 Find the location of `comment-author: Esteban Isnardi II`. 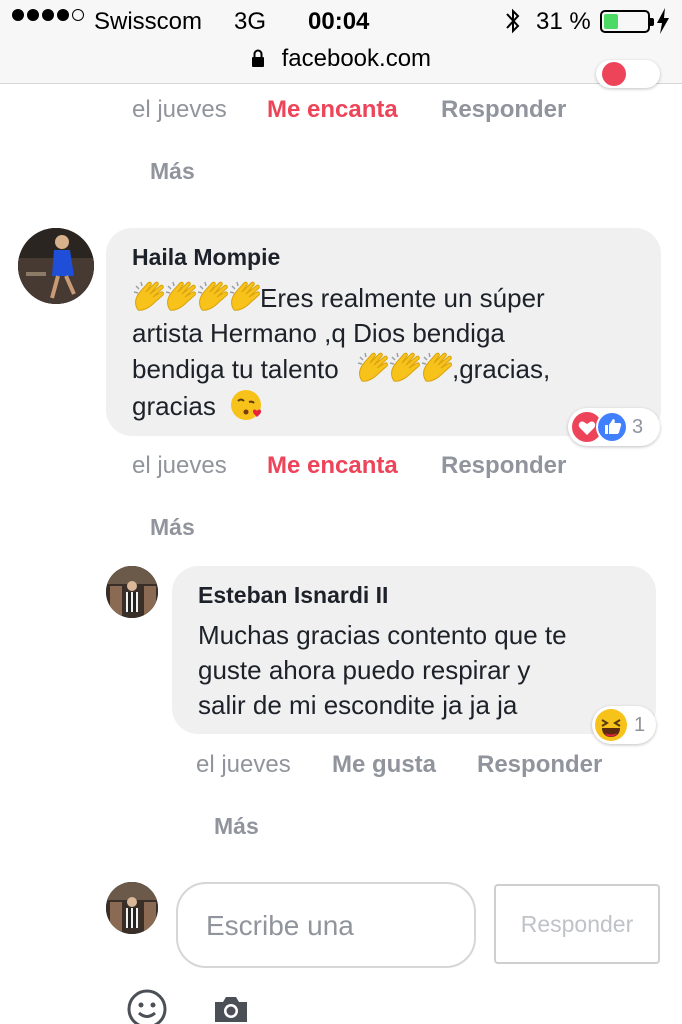

comment-author: Esteban Isnardi II is located at coordinates (293, 595).